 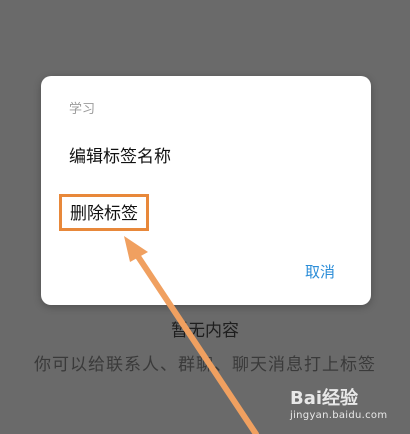 What do you see at coordinates (339, 415) in the screenshot?
I see `watermark-url: jingyan.baidu.com` at bounding box center [339, 415].